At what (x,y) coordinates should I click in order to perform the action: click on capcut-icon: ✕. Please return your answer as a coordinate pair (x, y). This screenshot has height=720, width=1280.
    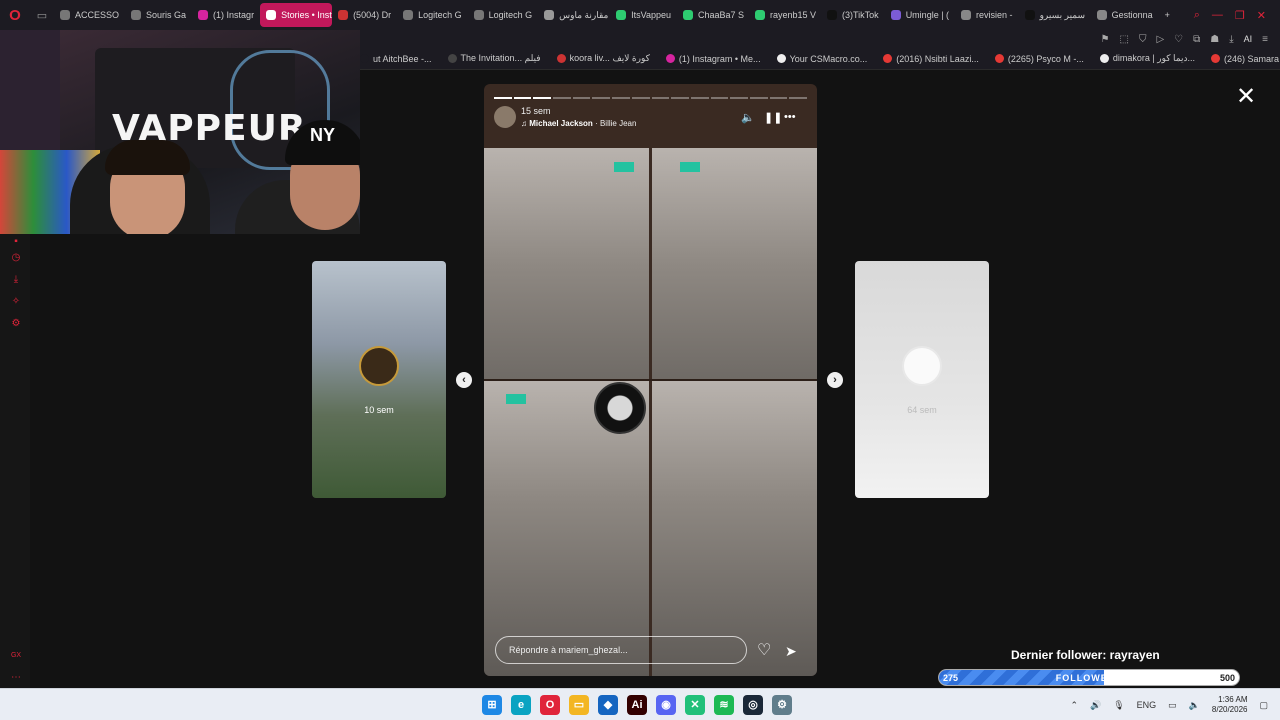
    Looking at the image, I should click on (695, 705).